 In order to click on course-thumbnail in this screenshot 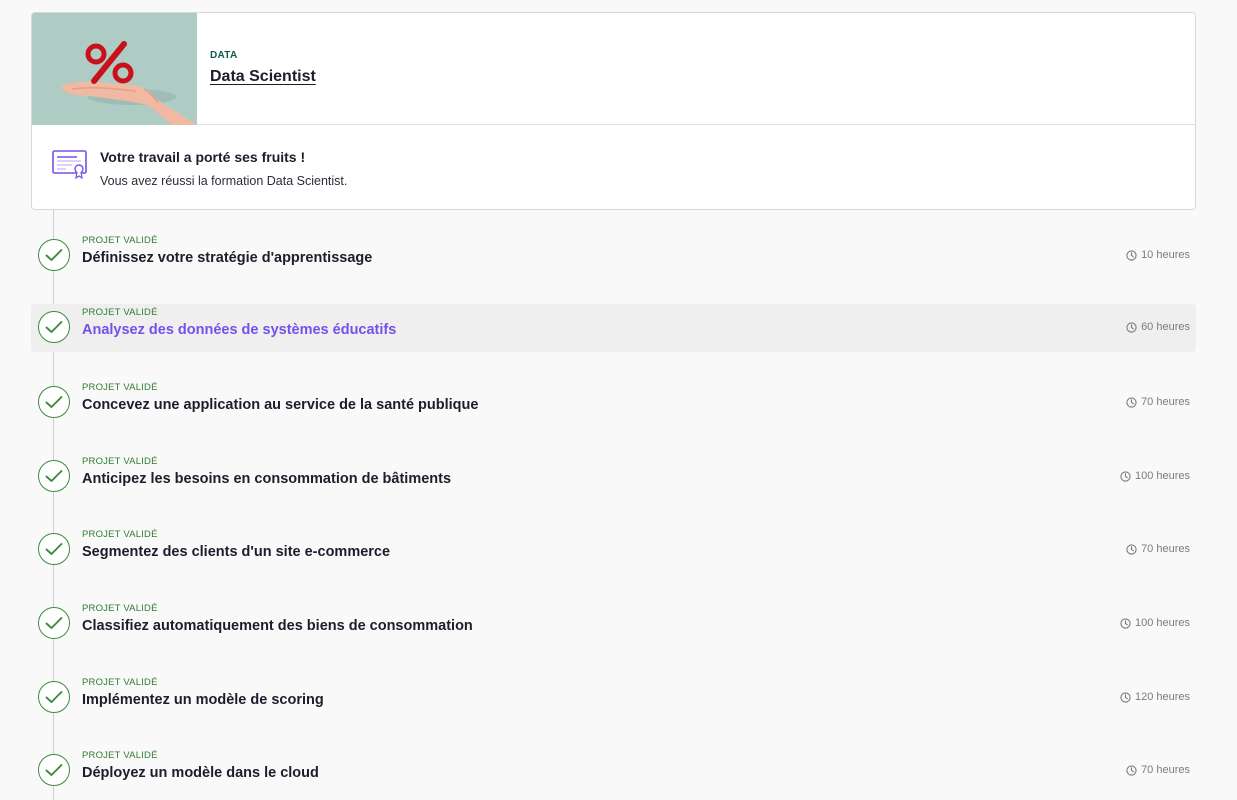, I will do `click(114, 69)`.